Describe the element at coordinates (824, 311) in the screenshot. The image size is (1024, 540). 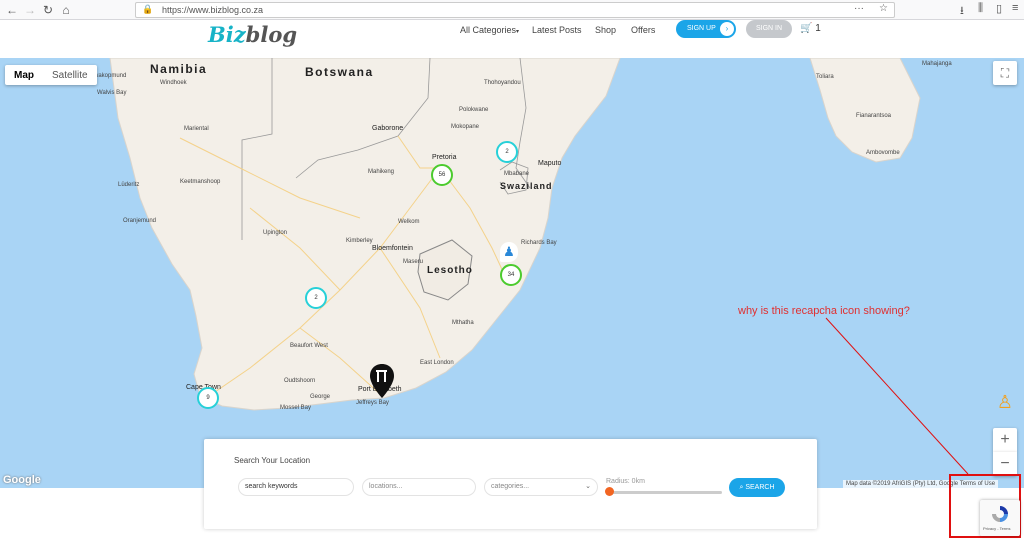
I see `annotation-text: why is this recapcha icon showing?` at that location.